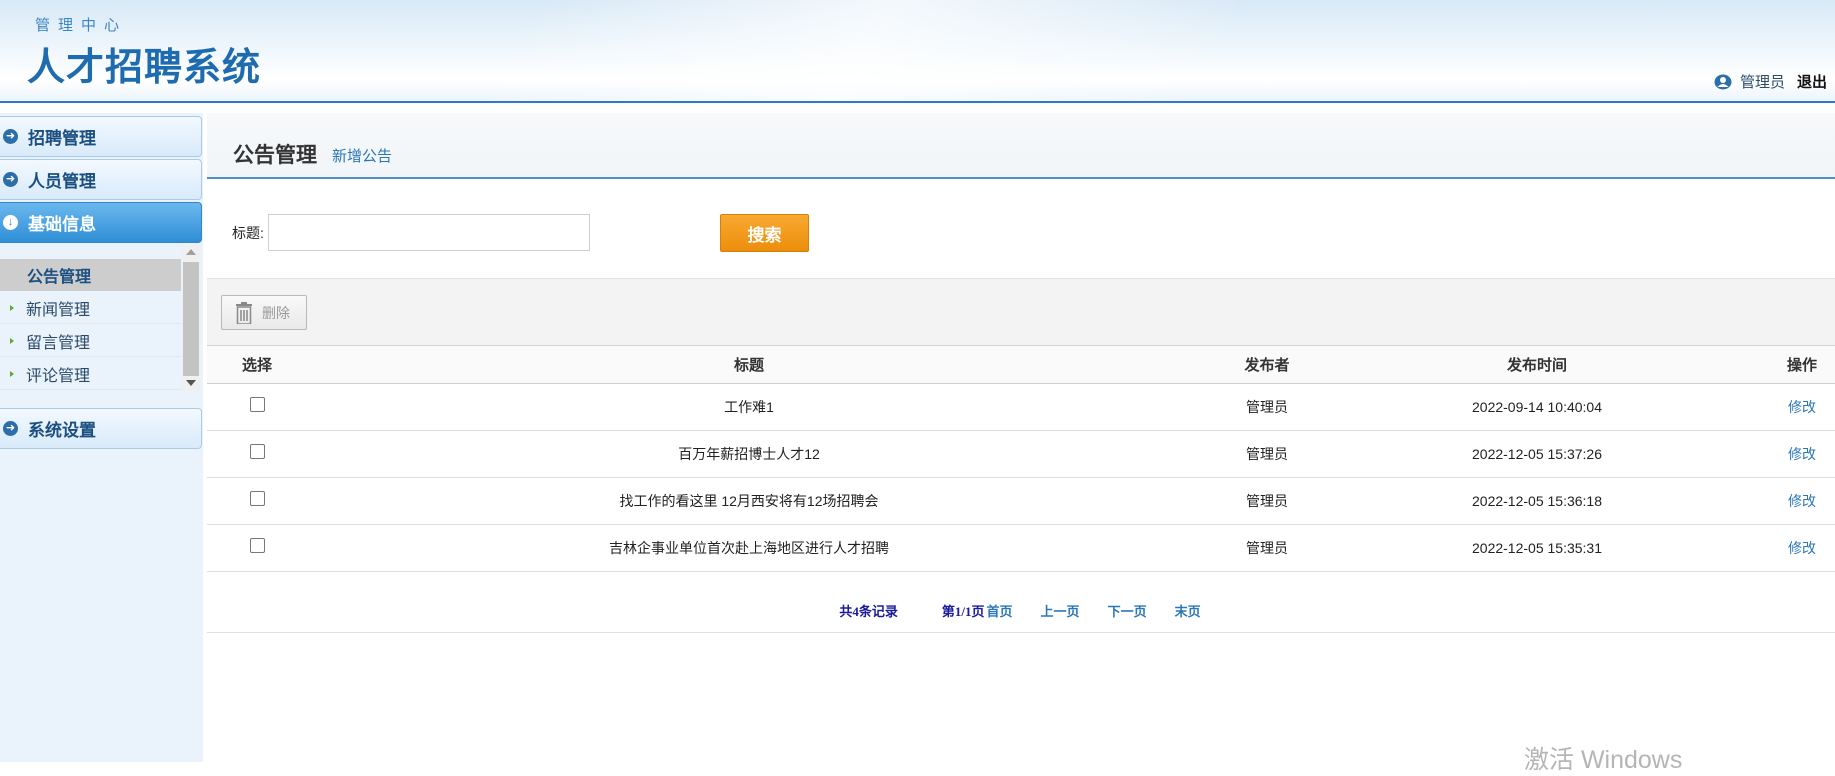  I want to click on top-header: 管理中心 人才招聘系统 管理员 退出, so click(917, 51).